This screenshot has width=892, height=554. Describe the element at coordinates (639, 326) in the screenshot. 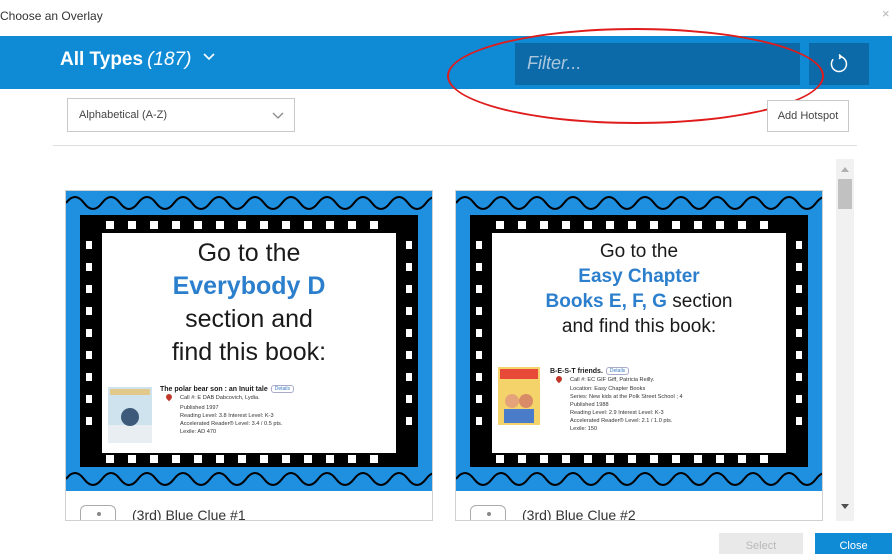

I see `slide-line: and find this book:` at that location.